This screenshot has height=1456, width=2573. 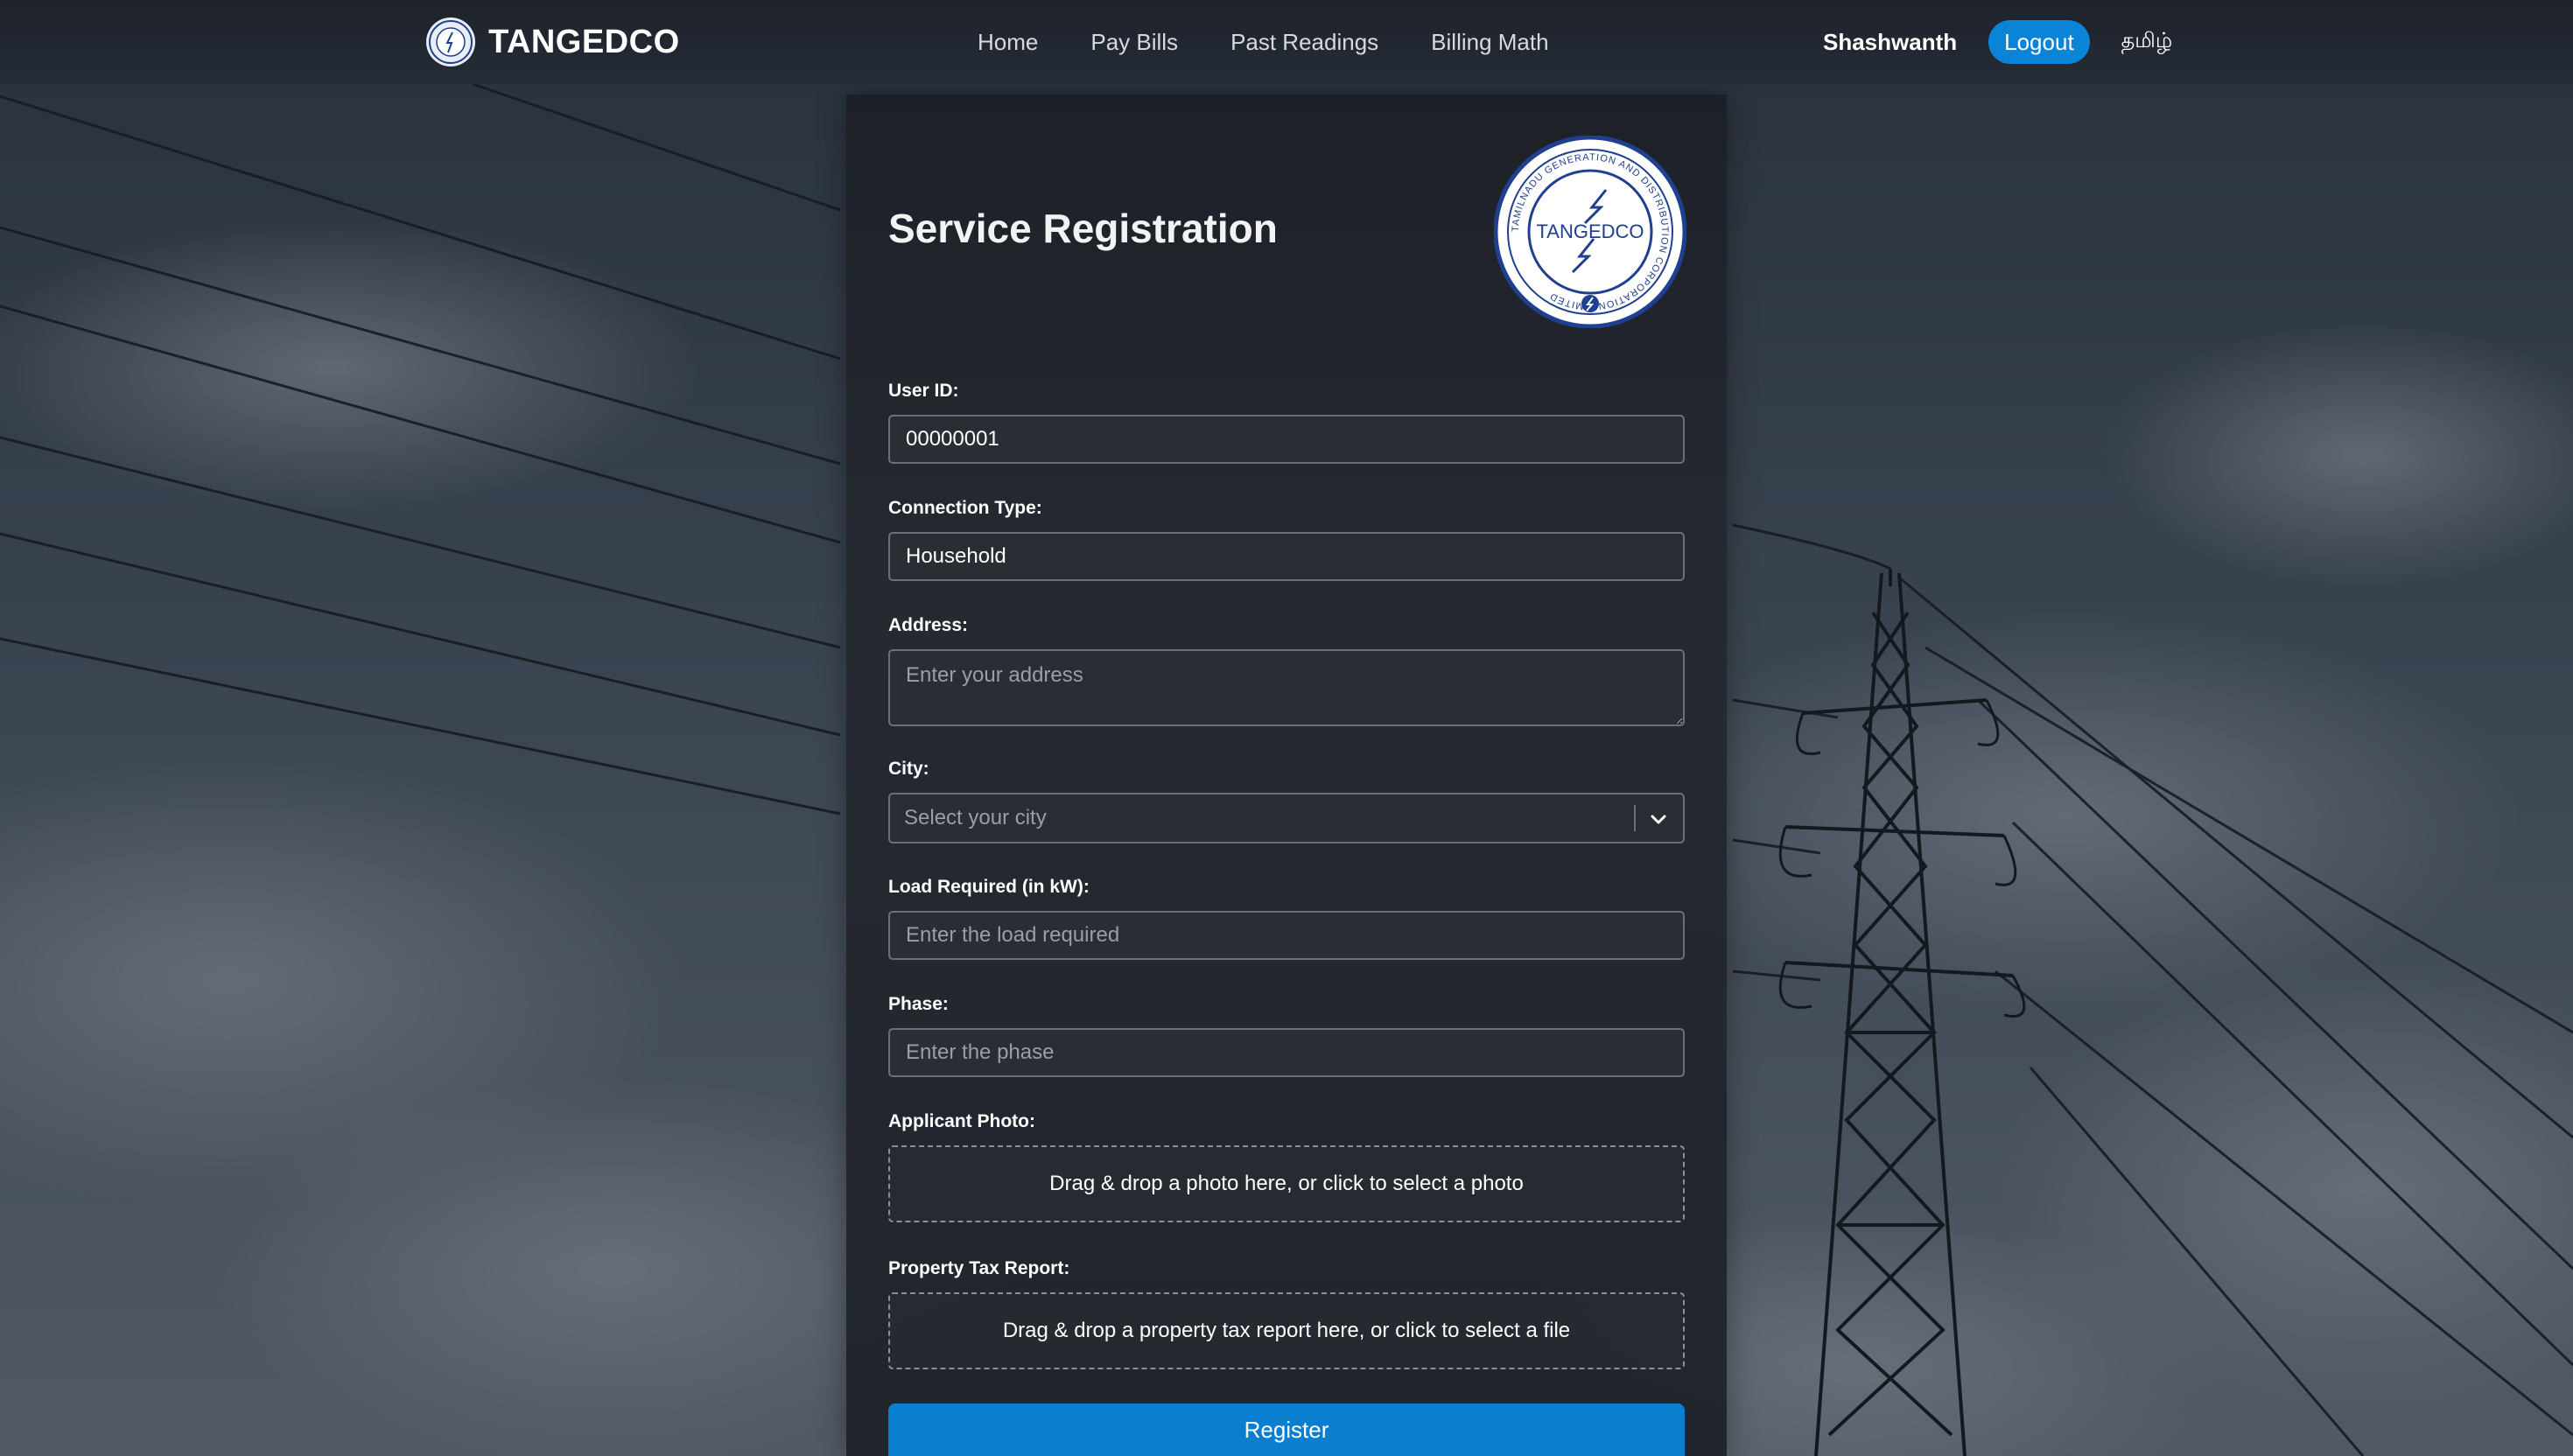 What do you see at coordinates (450, 42) in the screenshot?
I see `tangedco-logo-icon` at bounding box center [450, 42].